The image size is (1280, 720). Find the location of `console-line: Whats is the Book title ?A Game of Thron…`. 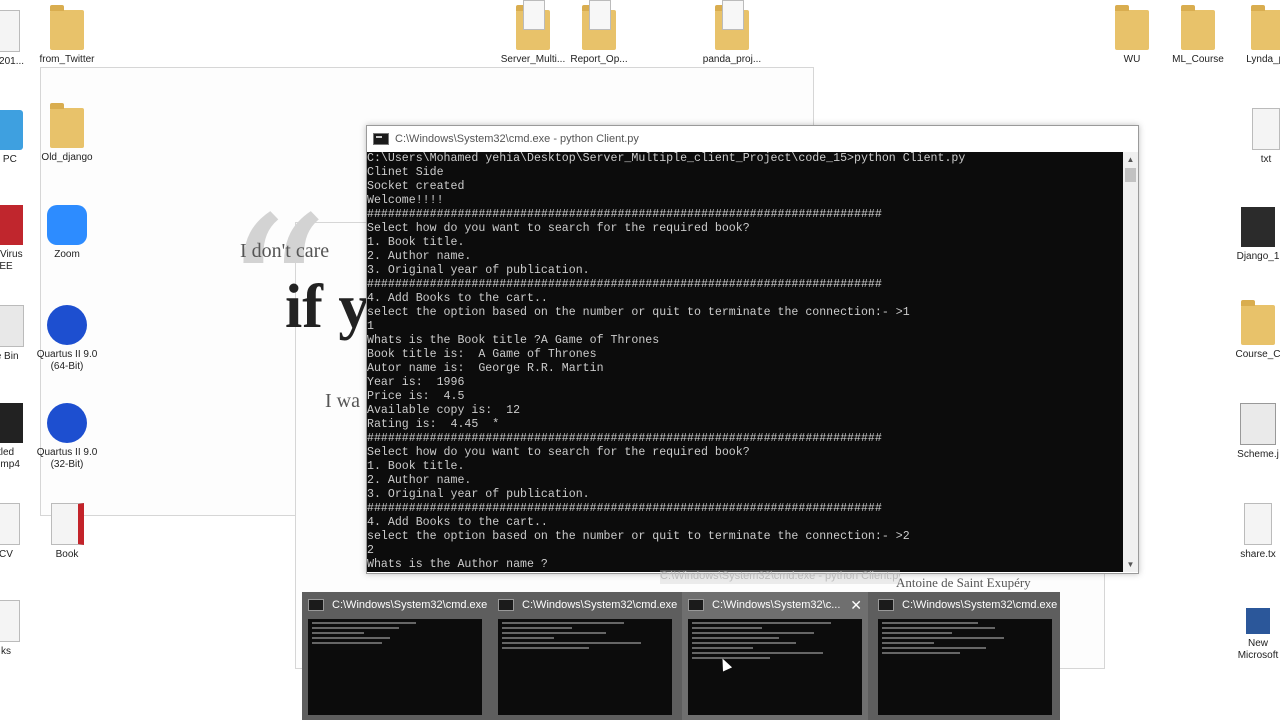

console-line: Whats is the Book title ?A Game of Thron… is located at coordinates (513, 340).